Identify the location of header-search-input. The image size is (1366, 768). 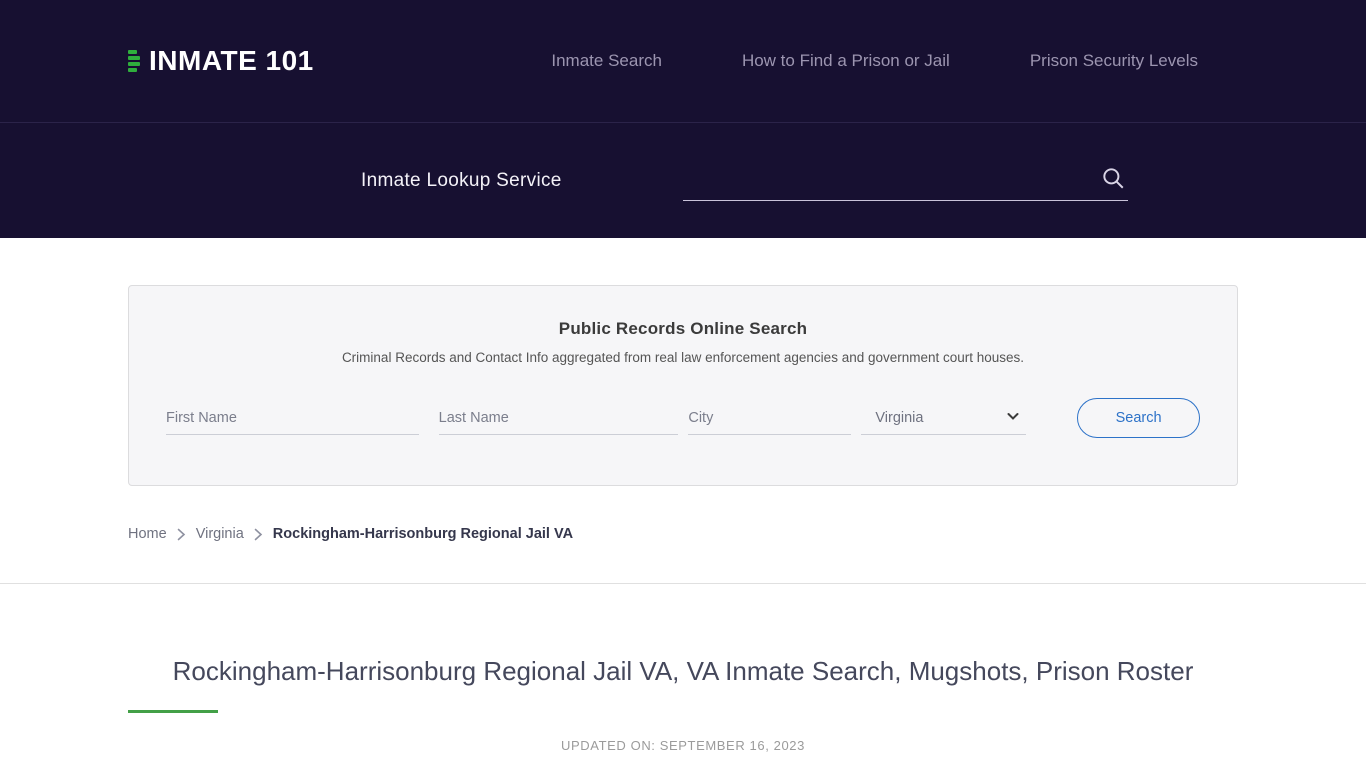
(905, 180).